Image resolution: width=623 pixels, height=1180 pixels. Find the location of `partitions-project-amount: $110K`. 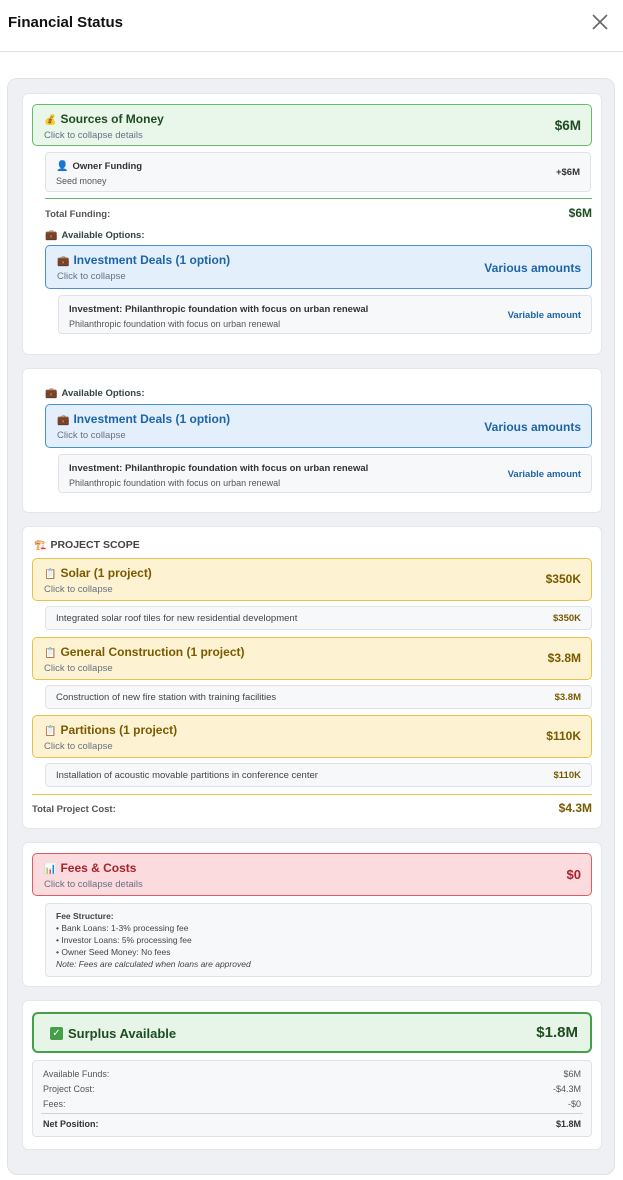

partitions-project-amount: $110K is located at coordinates (567, 775).